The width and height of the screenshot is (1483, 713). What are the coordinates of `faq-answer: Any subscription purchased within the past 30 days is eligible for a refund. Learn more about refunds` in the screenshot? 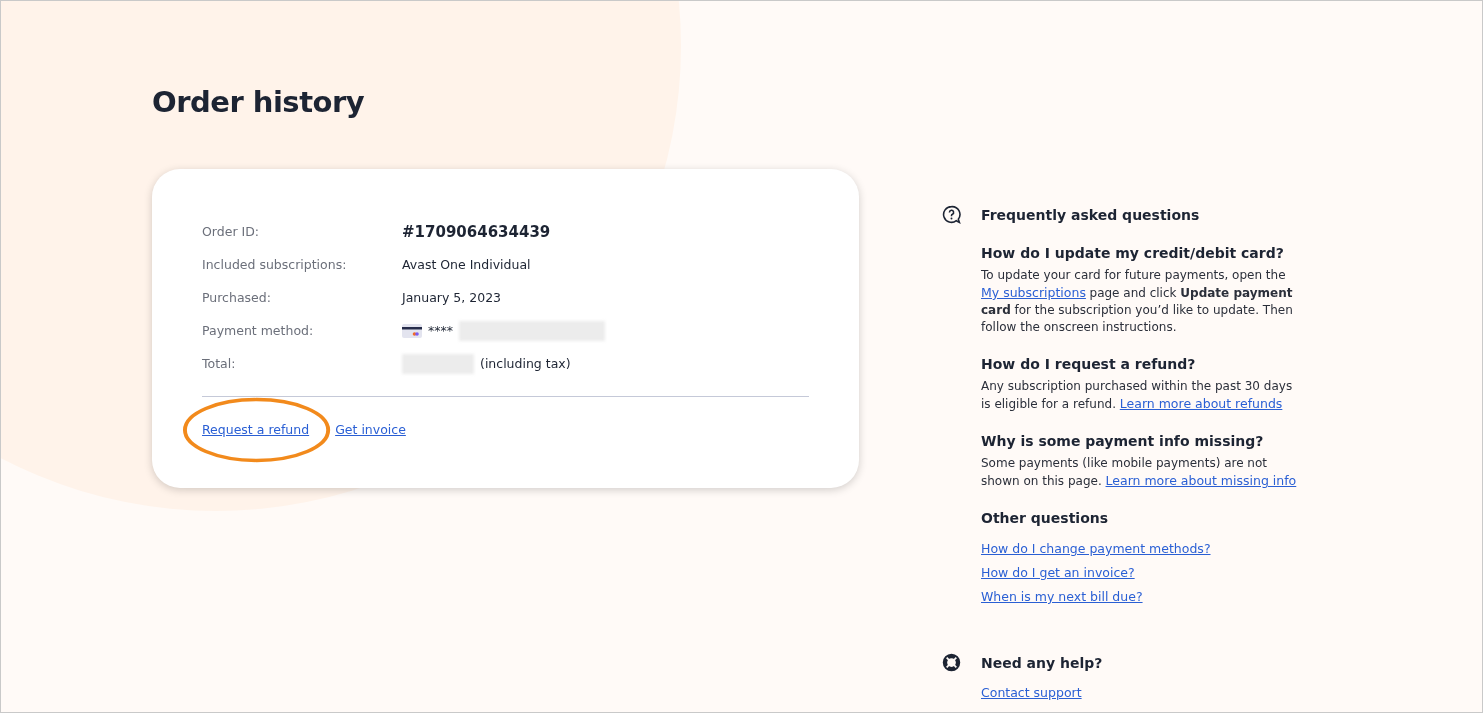 It's located at (1137, 395).